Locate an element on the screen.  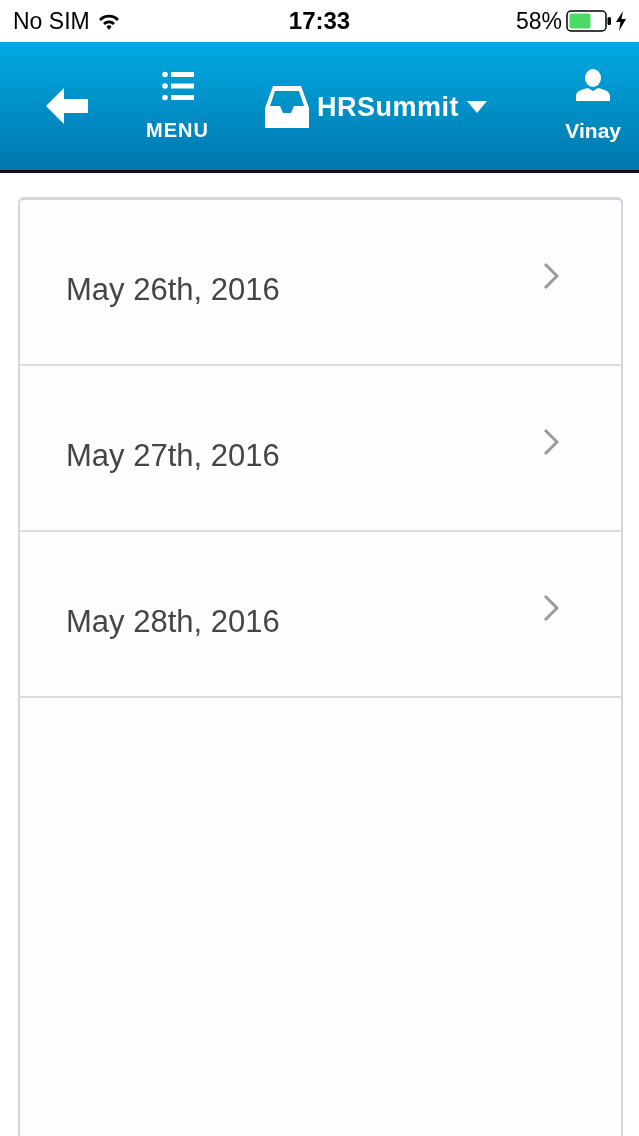
event-selector: HRSummit is located at coordinates (376, 106).